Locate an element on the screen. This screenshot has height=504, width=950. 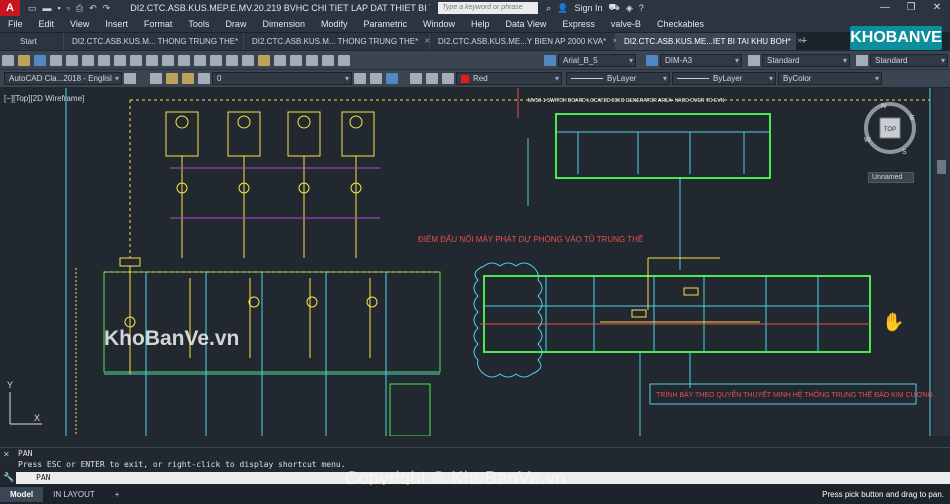
properties-icon is located at coordinates (248, 60).